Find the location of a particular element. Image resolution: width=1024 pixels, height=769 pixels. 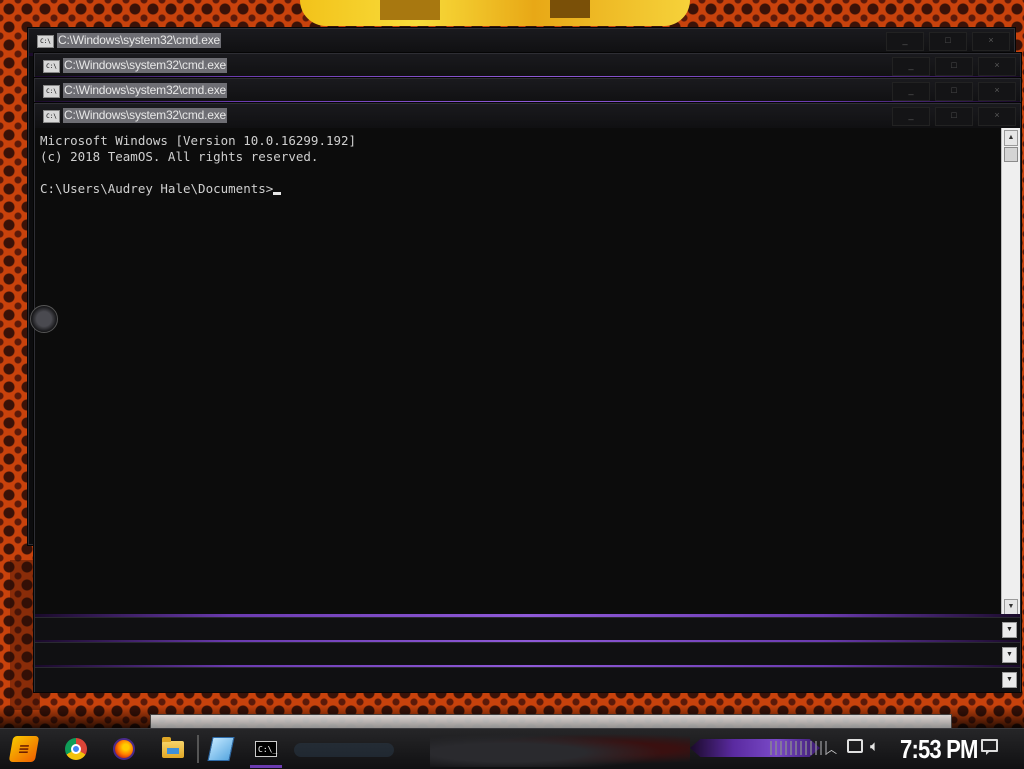

chrome-button is located at coordinates (76, 749).